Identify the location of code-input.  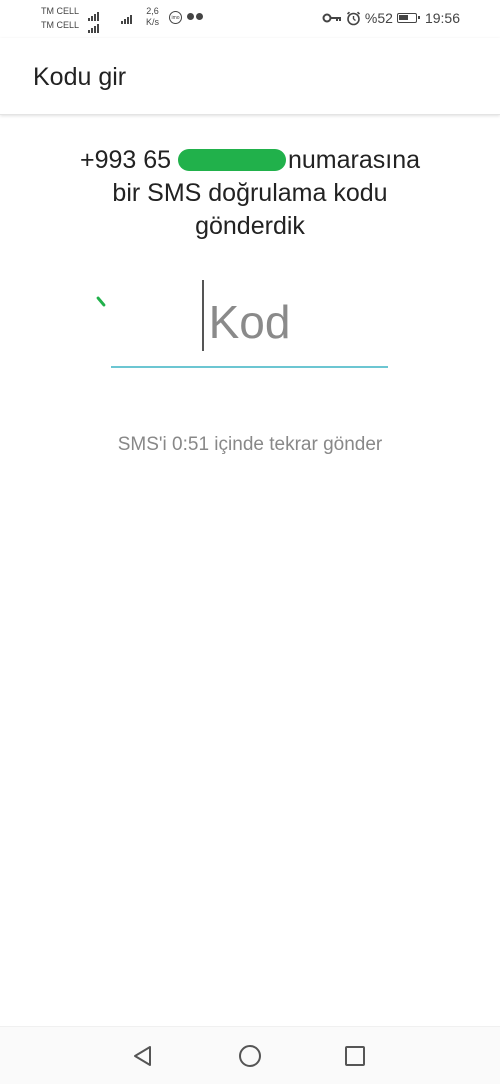
(249, 323).